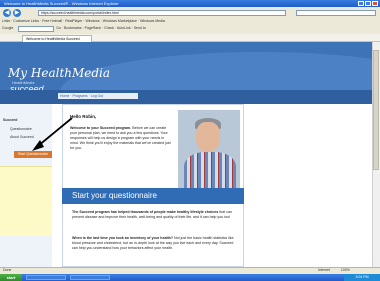 Image resolution: width=380 pixels, height=281 pixels. I want to click on minimize-button, so click(361, 3).